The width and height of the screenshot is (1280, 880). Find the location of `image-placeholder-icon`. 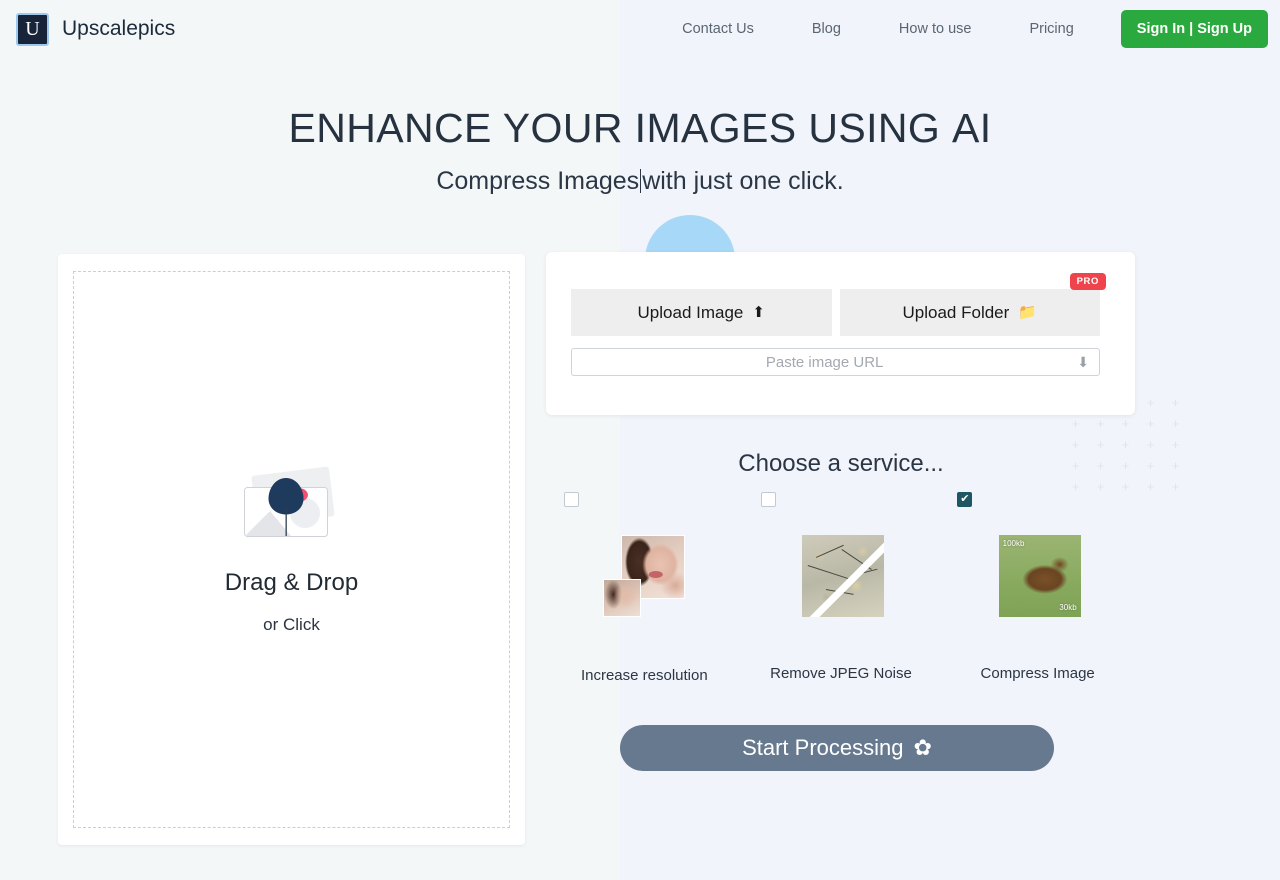

image-placeholder-icon is located at coordinates (288, 501).